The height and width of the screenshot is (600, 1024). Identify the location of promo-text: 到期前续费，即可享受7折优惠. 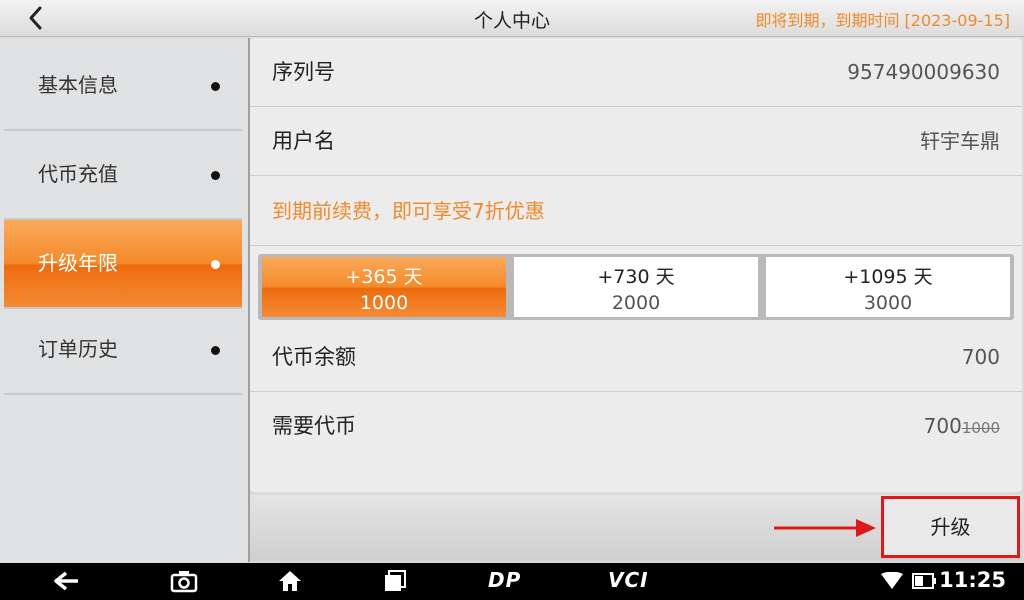
(408, 211).